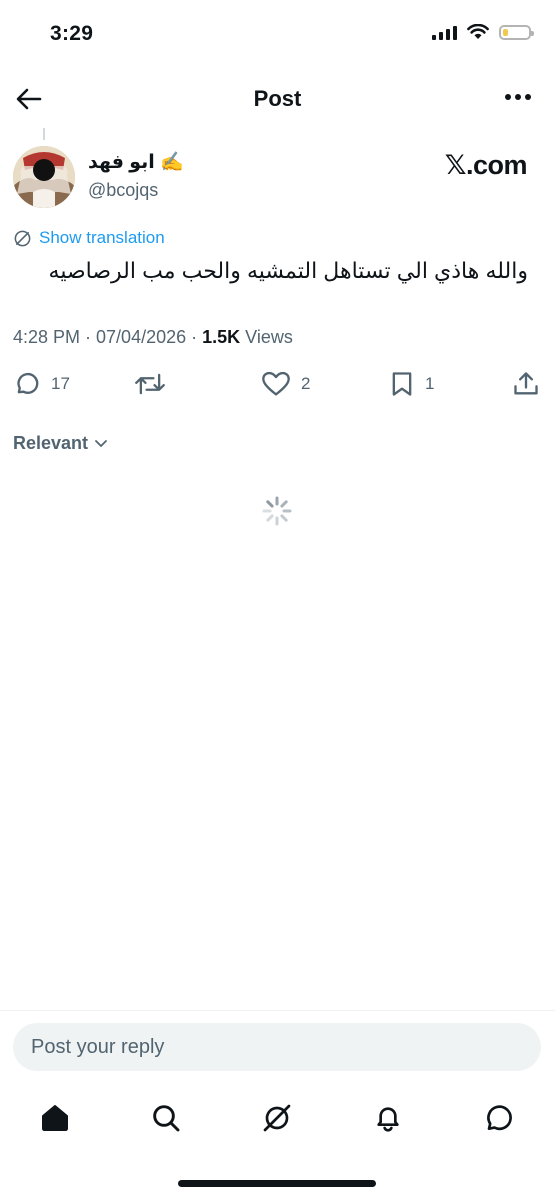  I want to click on post-actions-bar: 17 2 1, so click(277, 387).